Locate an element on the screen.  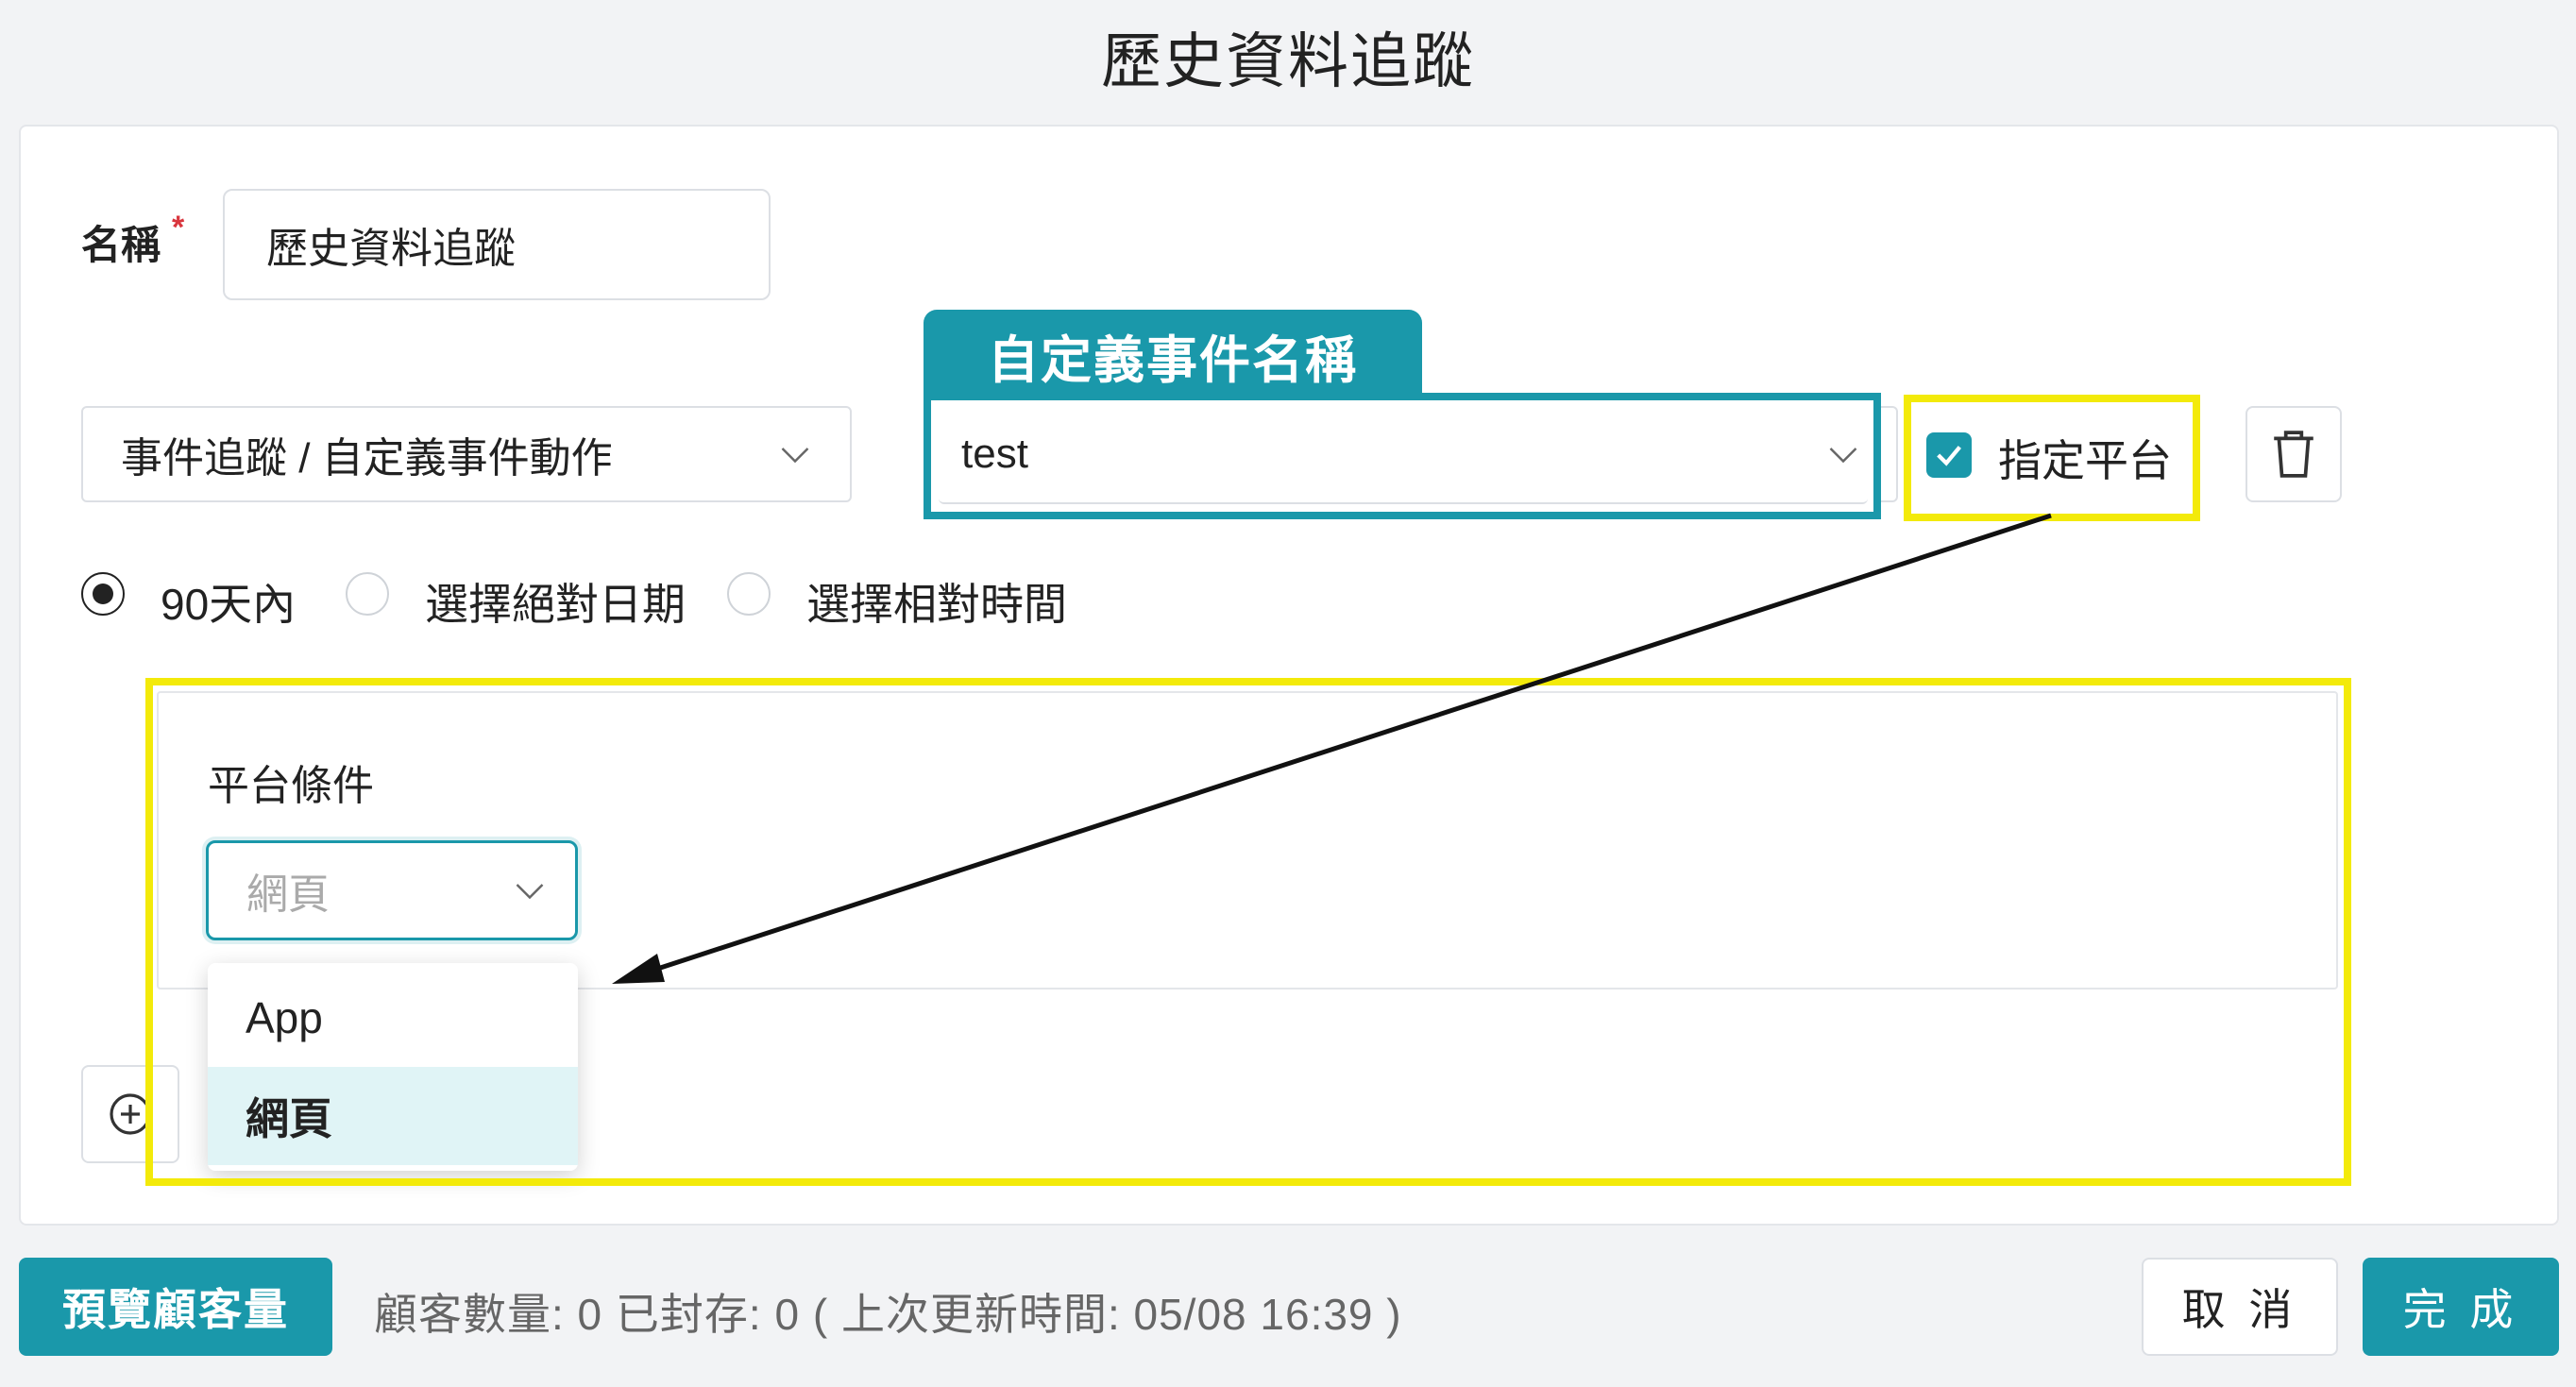
preview-customers-button: 預覽顧客量 is located at coordinates (175, 1307).